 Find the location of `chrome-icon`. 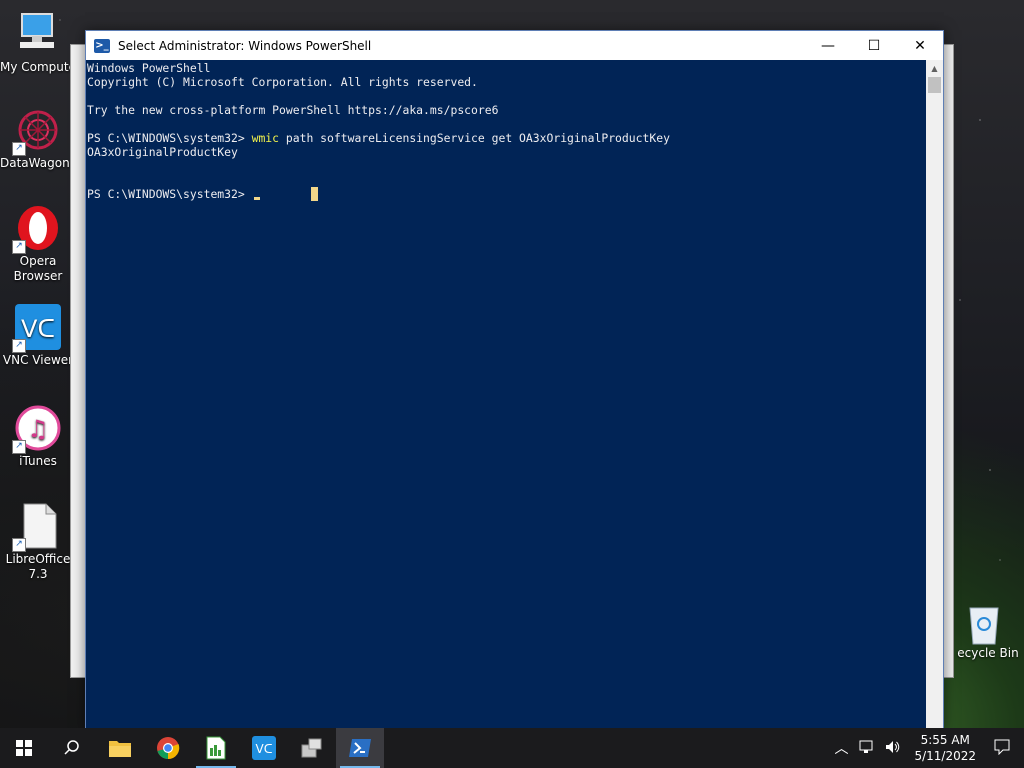

chrome-icon is located at coordinates (168, 748).